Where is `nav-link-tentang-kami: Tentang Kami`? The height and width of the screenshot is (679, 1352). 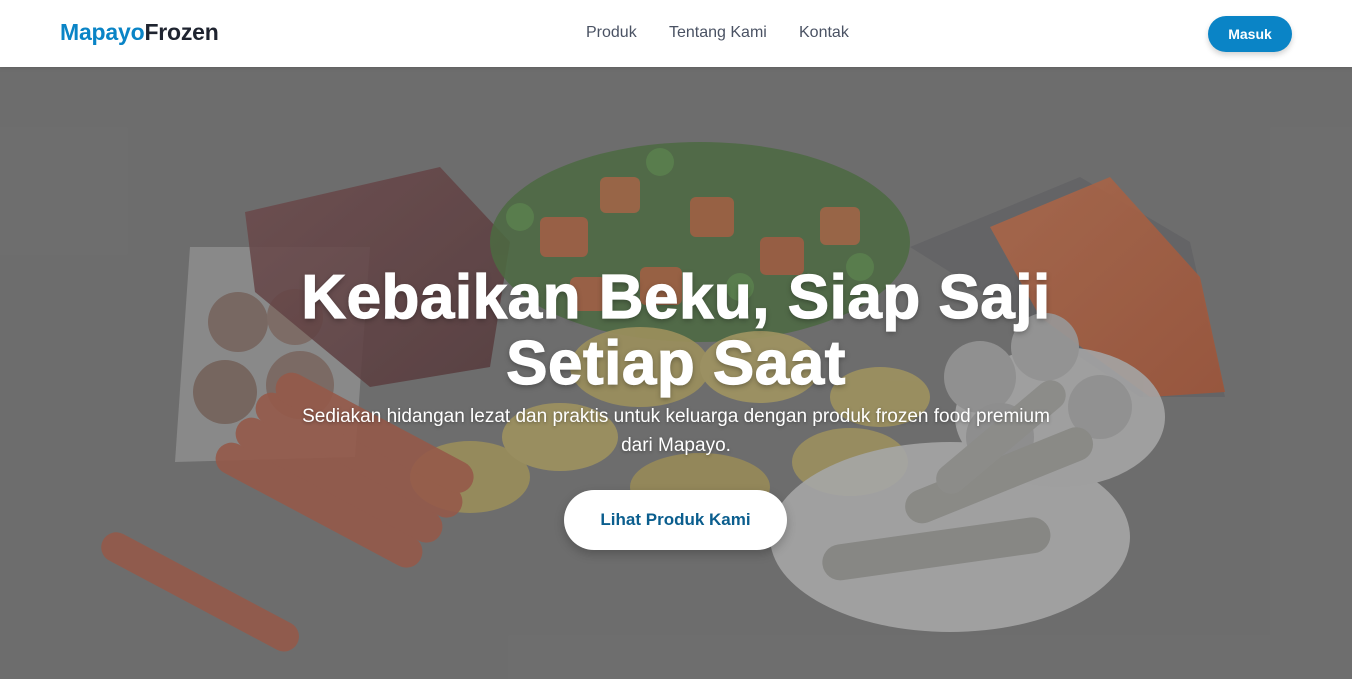
nav-link-tentang-kami: Tentang Kami is located at coordinates (718, 33).